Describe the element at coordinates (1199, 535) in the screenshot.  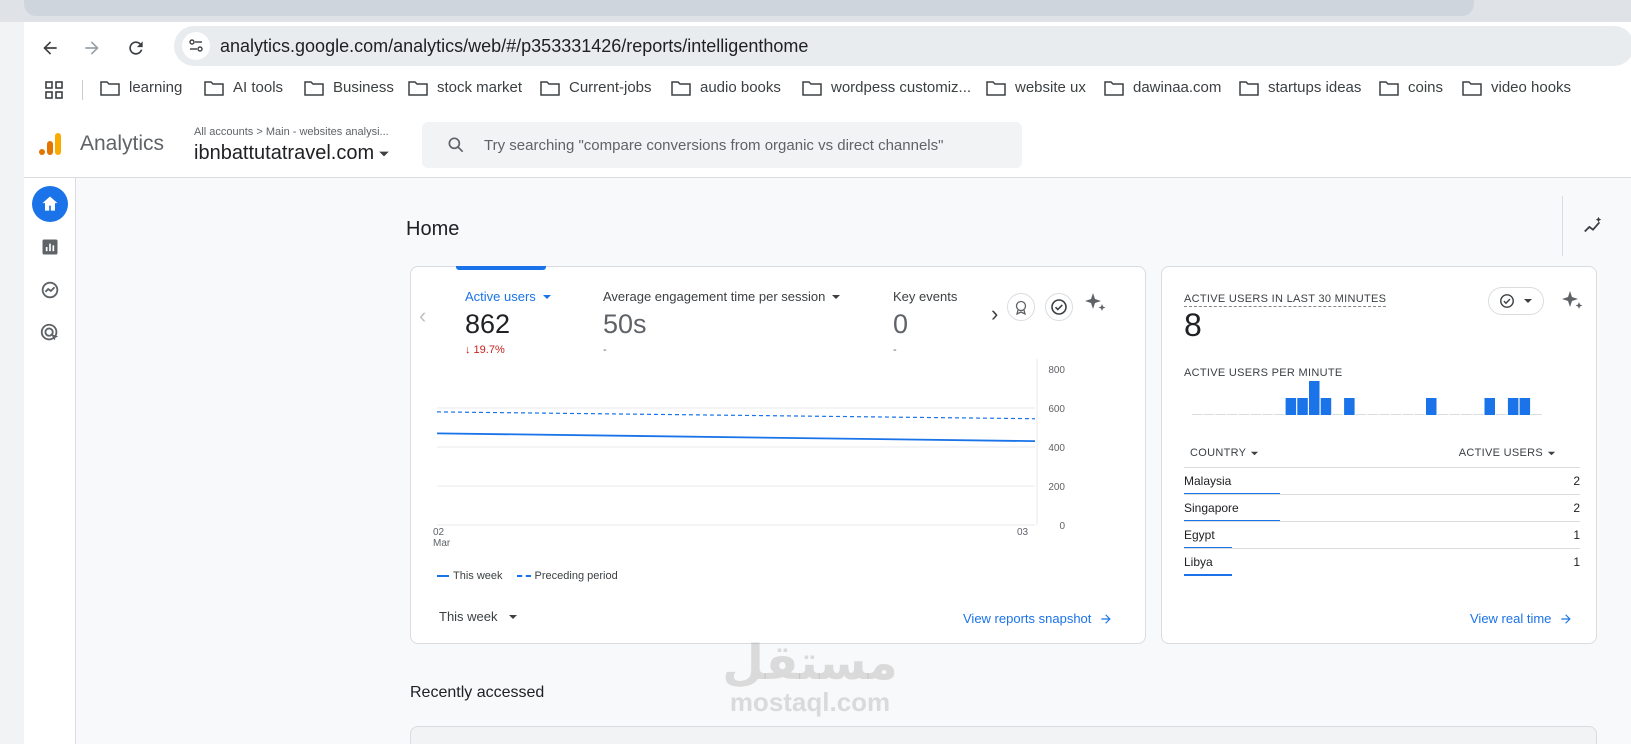
I see `country-name: Egypt` at that location.